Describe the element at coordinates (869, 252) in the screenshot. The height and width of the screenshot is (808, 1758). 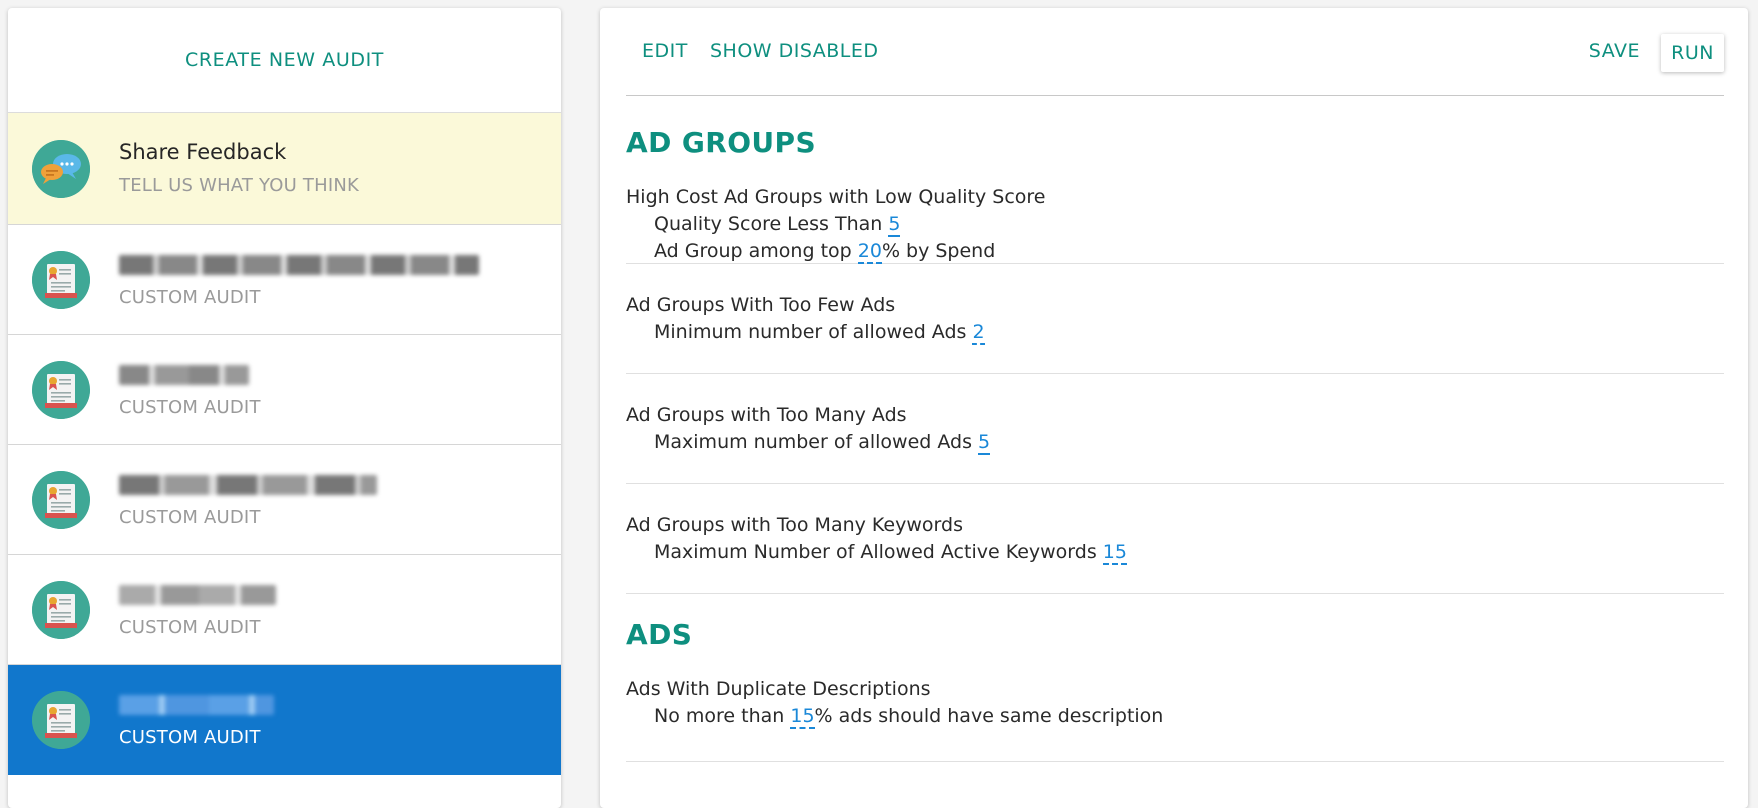
I see `param-value-input: 20` at that location.